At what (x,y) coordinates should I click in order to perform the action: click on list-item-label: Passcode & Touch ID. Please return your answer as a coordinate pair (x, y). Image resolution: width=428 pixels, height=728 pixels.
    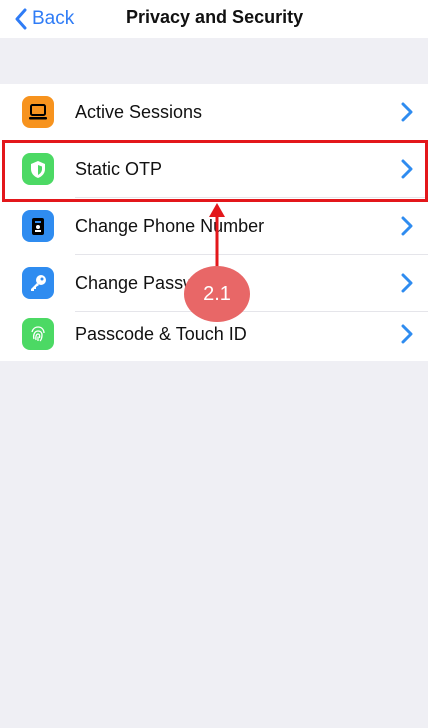
    Looking at the image, I should click on (161, 333).